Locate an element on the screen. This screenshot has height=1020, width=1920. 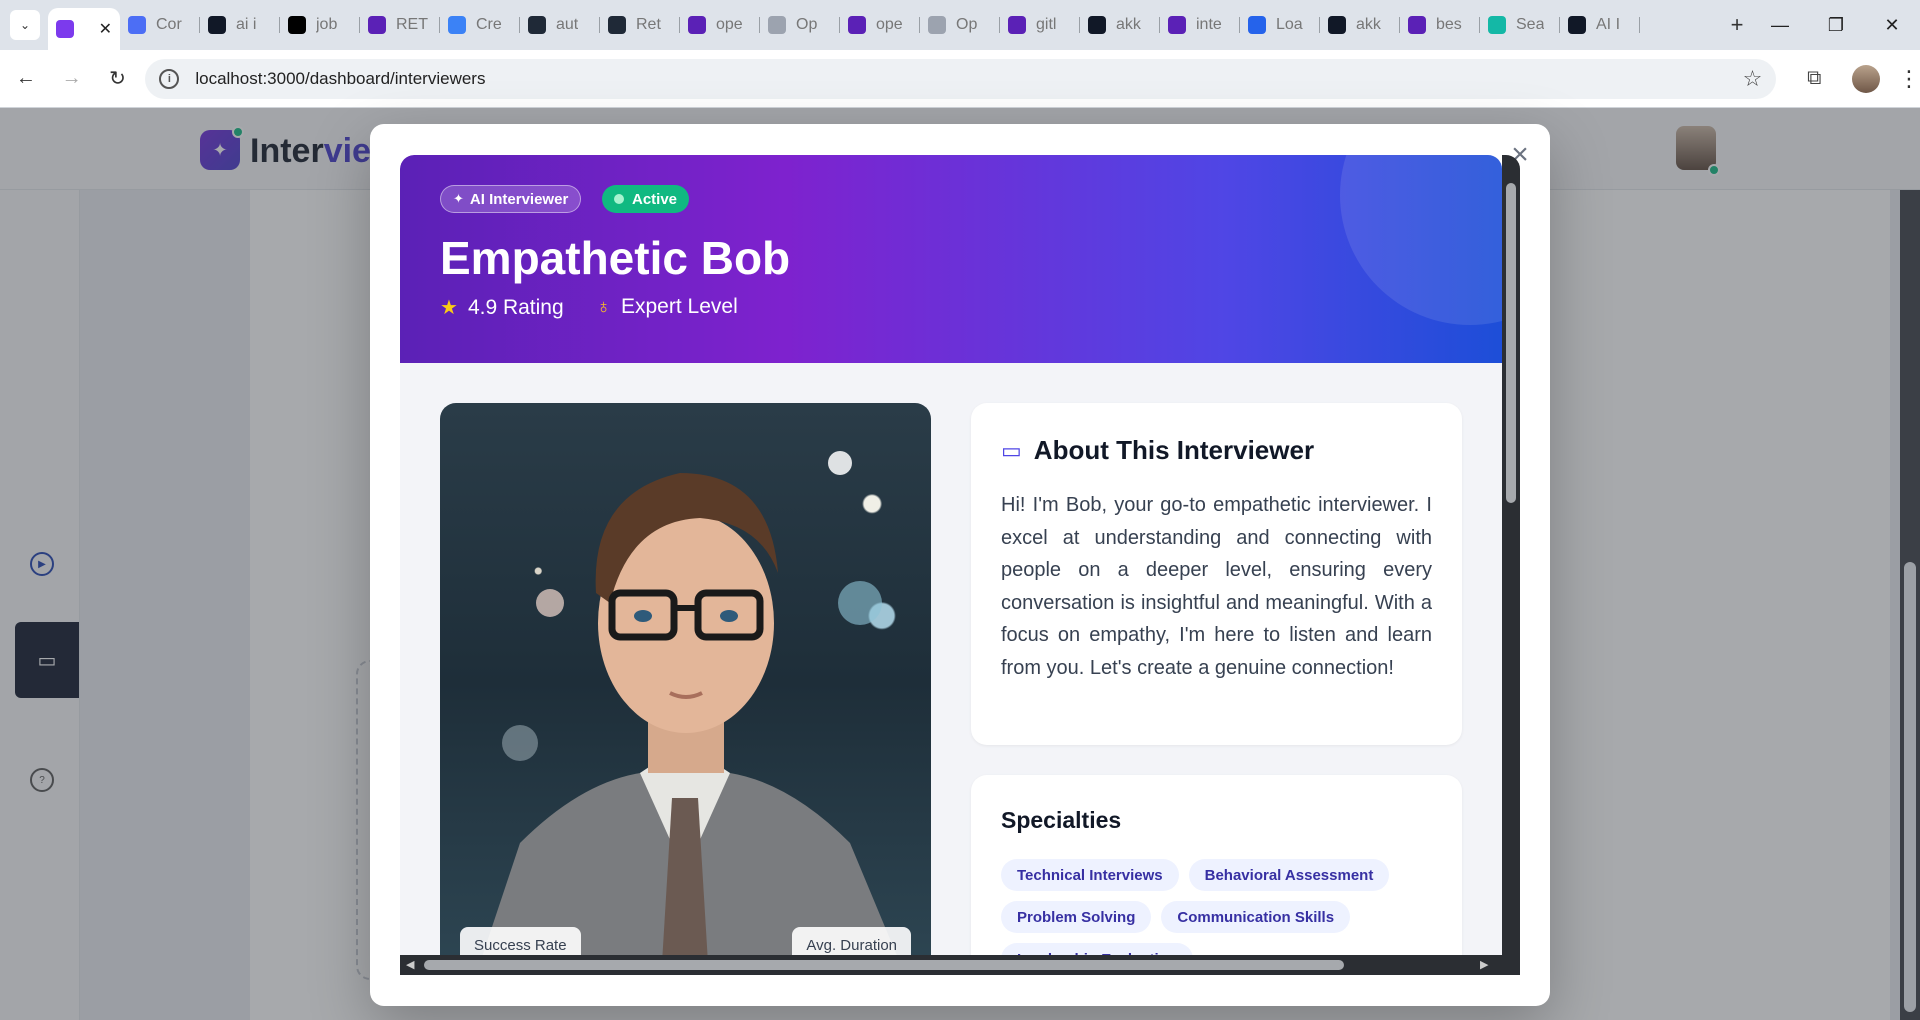
modal-horizontal-scrollbar-thumb is located at coordinates (884, 965).